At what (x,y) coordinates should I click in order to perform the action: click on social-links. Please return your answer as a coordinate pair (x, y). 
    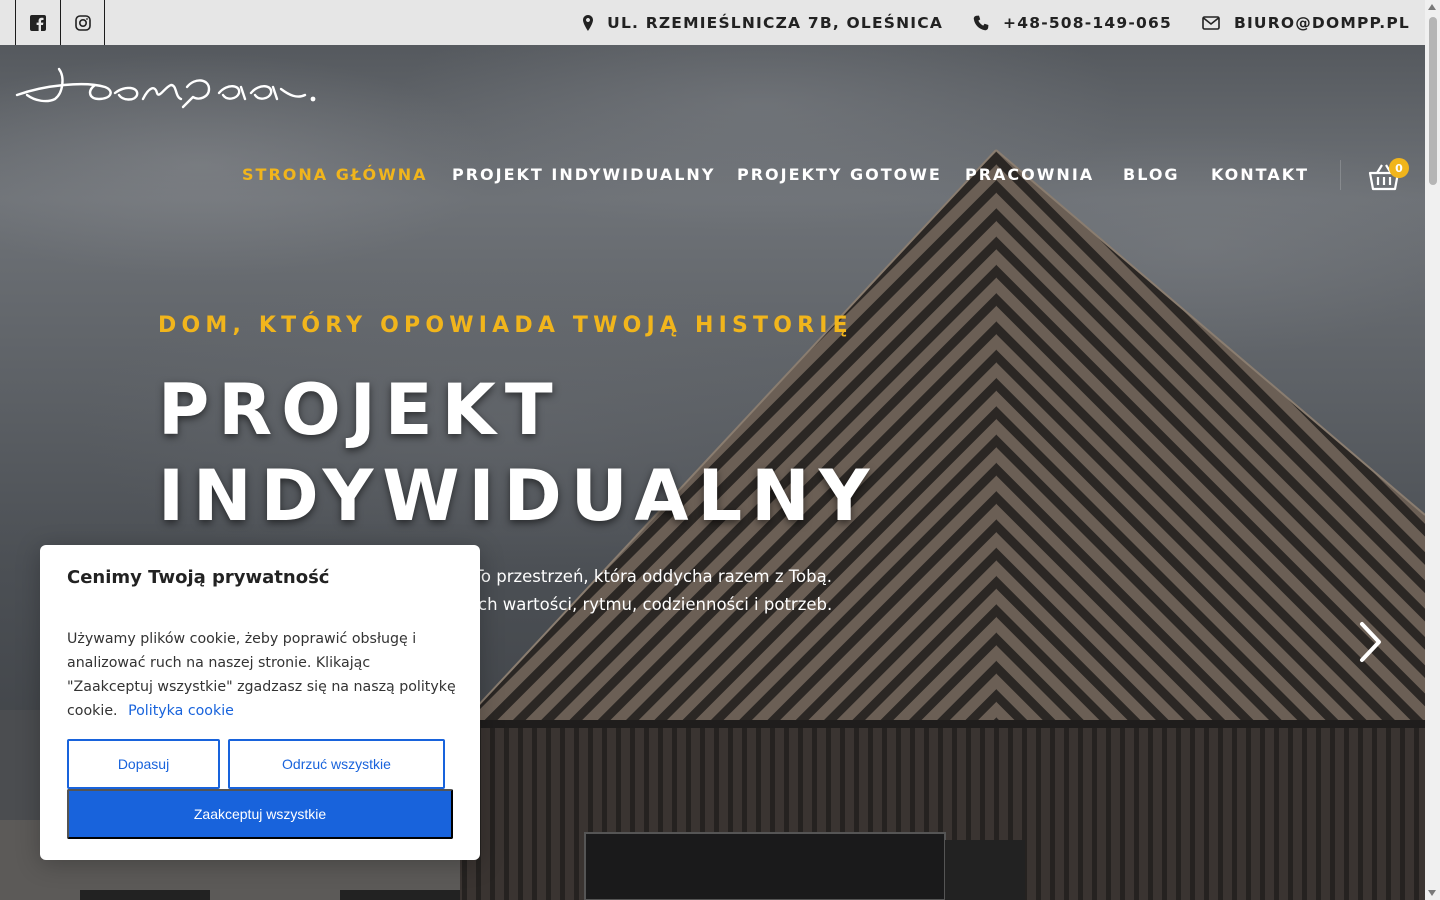
    Looking at the image, I should click on (60, 22).